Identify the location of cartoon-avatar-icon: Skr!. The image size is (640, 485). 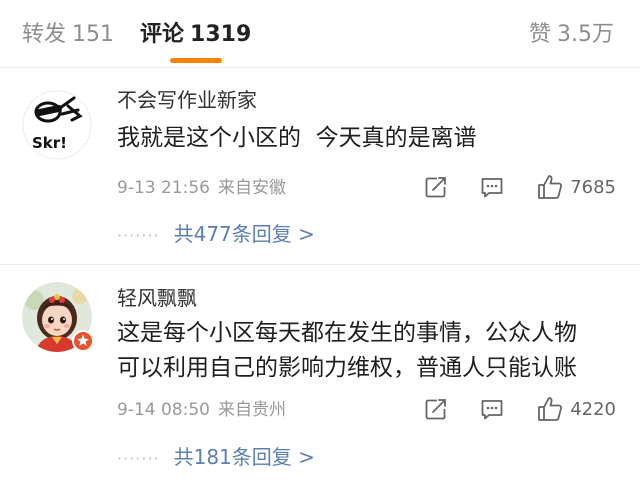
(57, 125).